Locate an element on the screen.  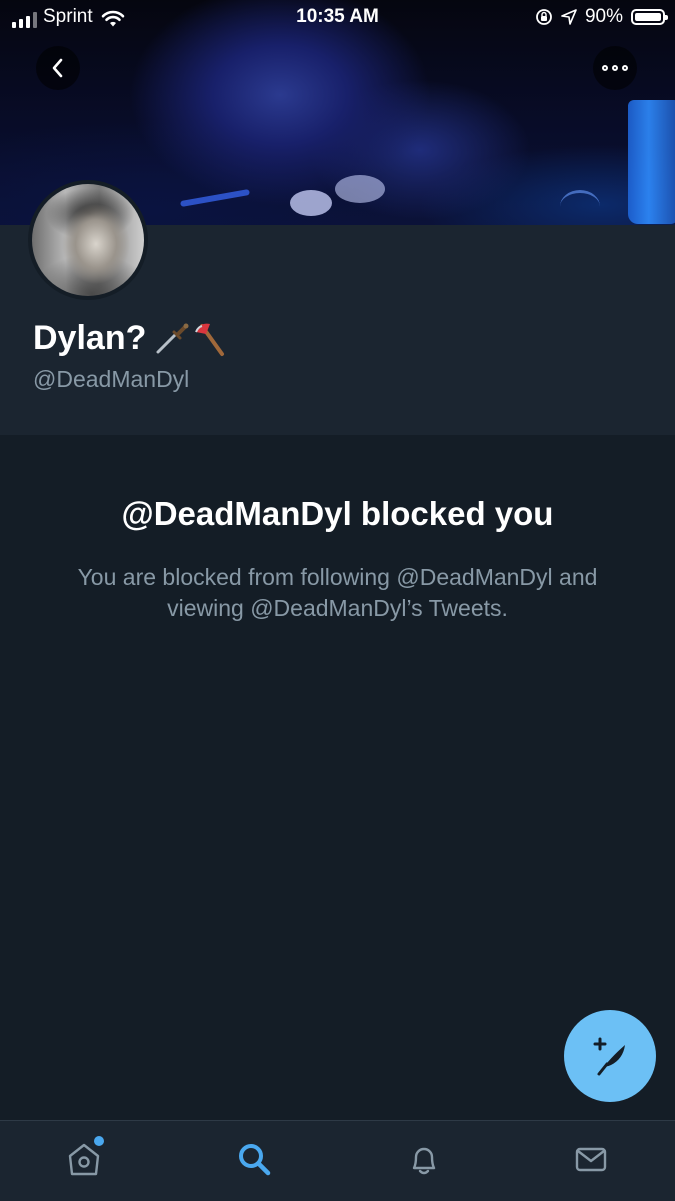
tab-notifications is located at coordinates (424, 1159).